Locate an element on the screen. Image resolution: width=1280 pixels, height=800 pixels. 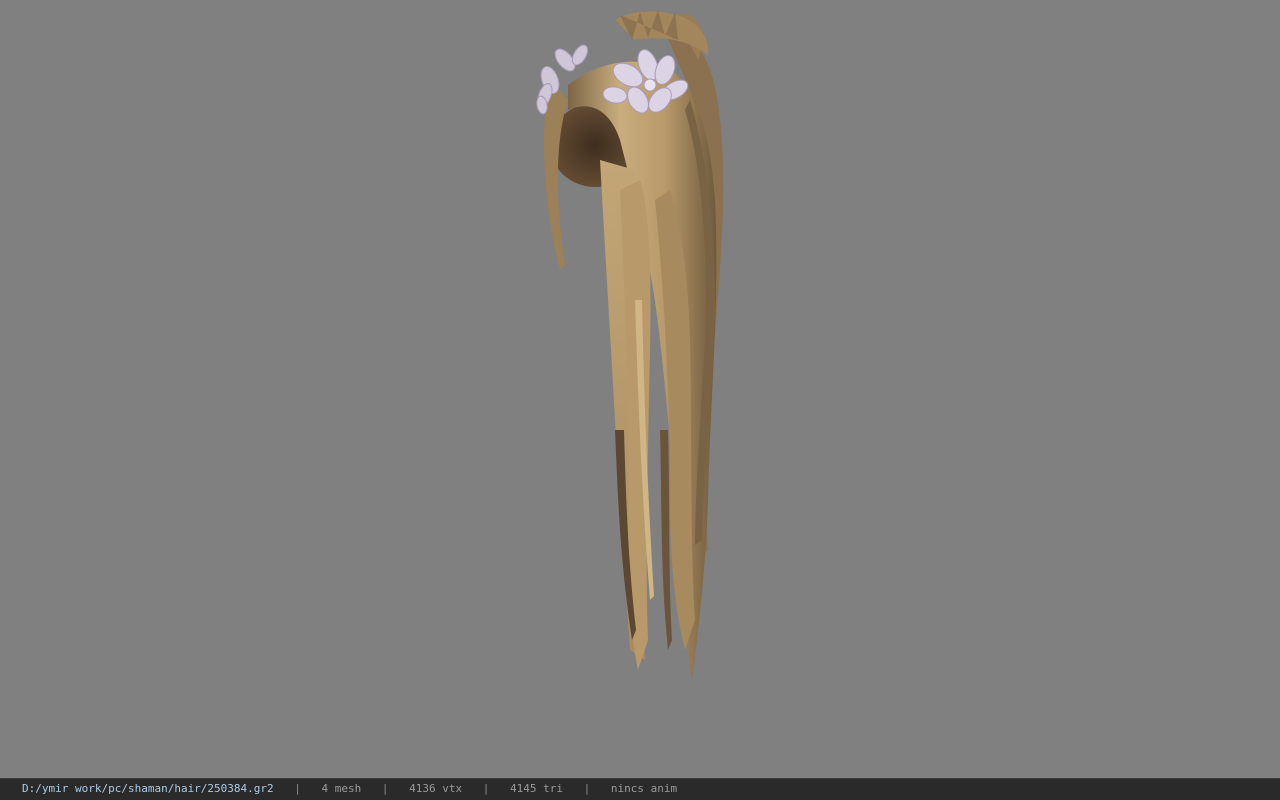
file-path: D:/ymir work/pc/shaman/hair/250384.gr2 is located at coordinates (148, 788).